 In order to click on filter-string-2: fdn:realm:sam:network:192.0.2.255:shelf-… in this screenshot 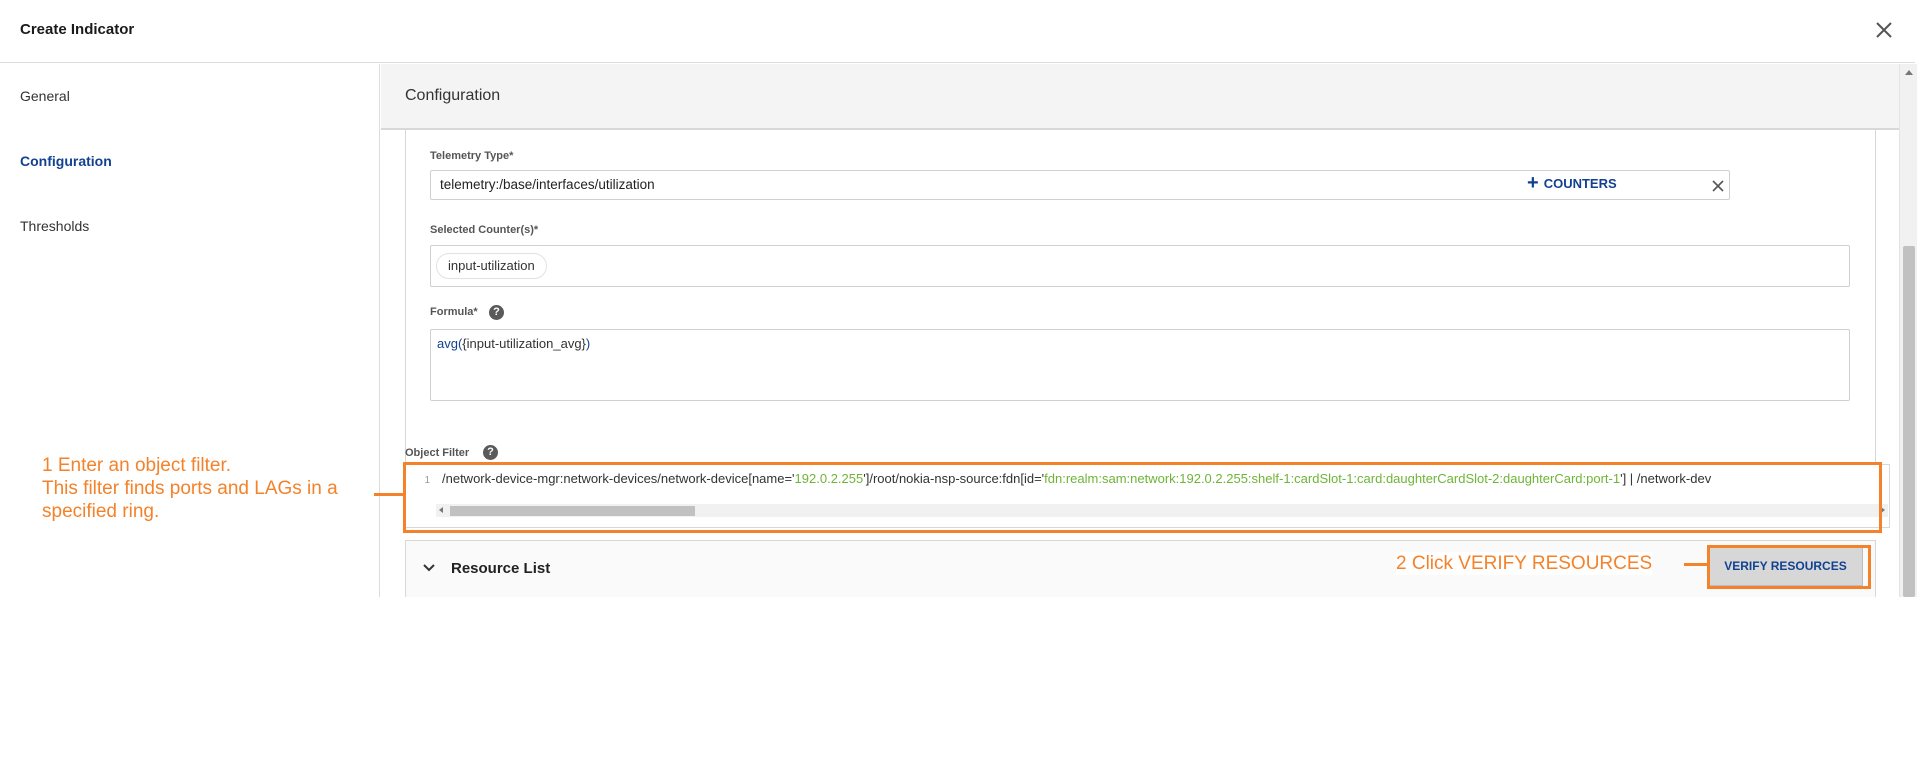, I will do `click(1332, 478)`.